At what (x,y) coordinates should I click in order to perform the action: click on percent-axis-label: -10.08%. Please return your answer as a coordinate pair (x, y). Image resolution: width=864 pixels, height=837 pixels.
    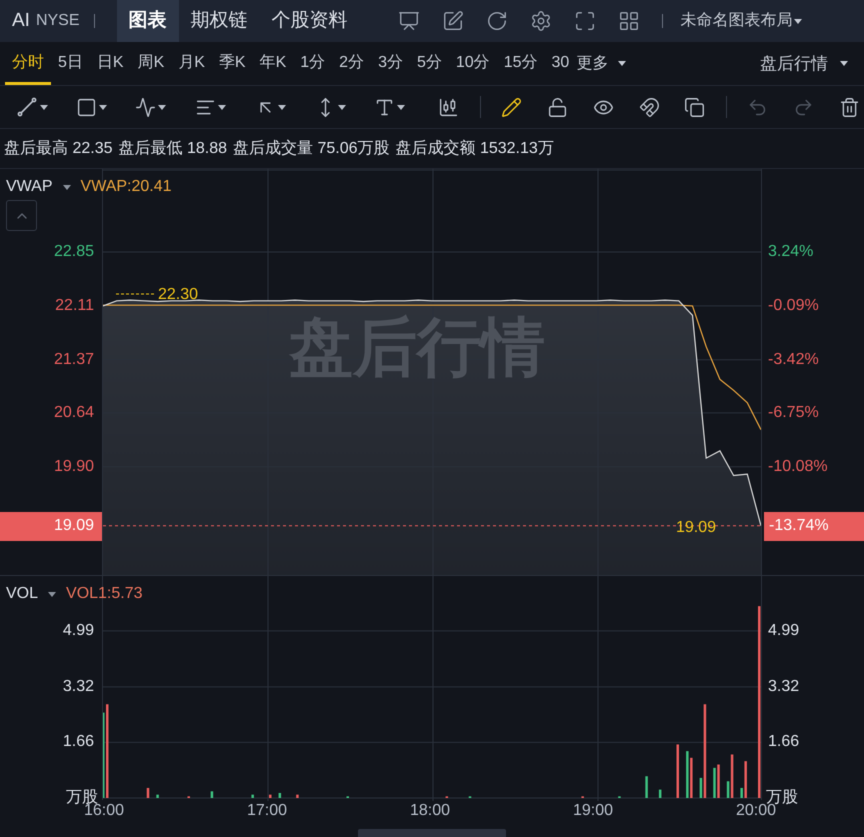
    Looking at the image, I should click on (798, 466).